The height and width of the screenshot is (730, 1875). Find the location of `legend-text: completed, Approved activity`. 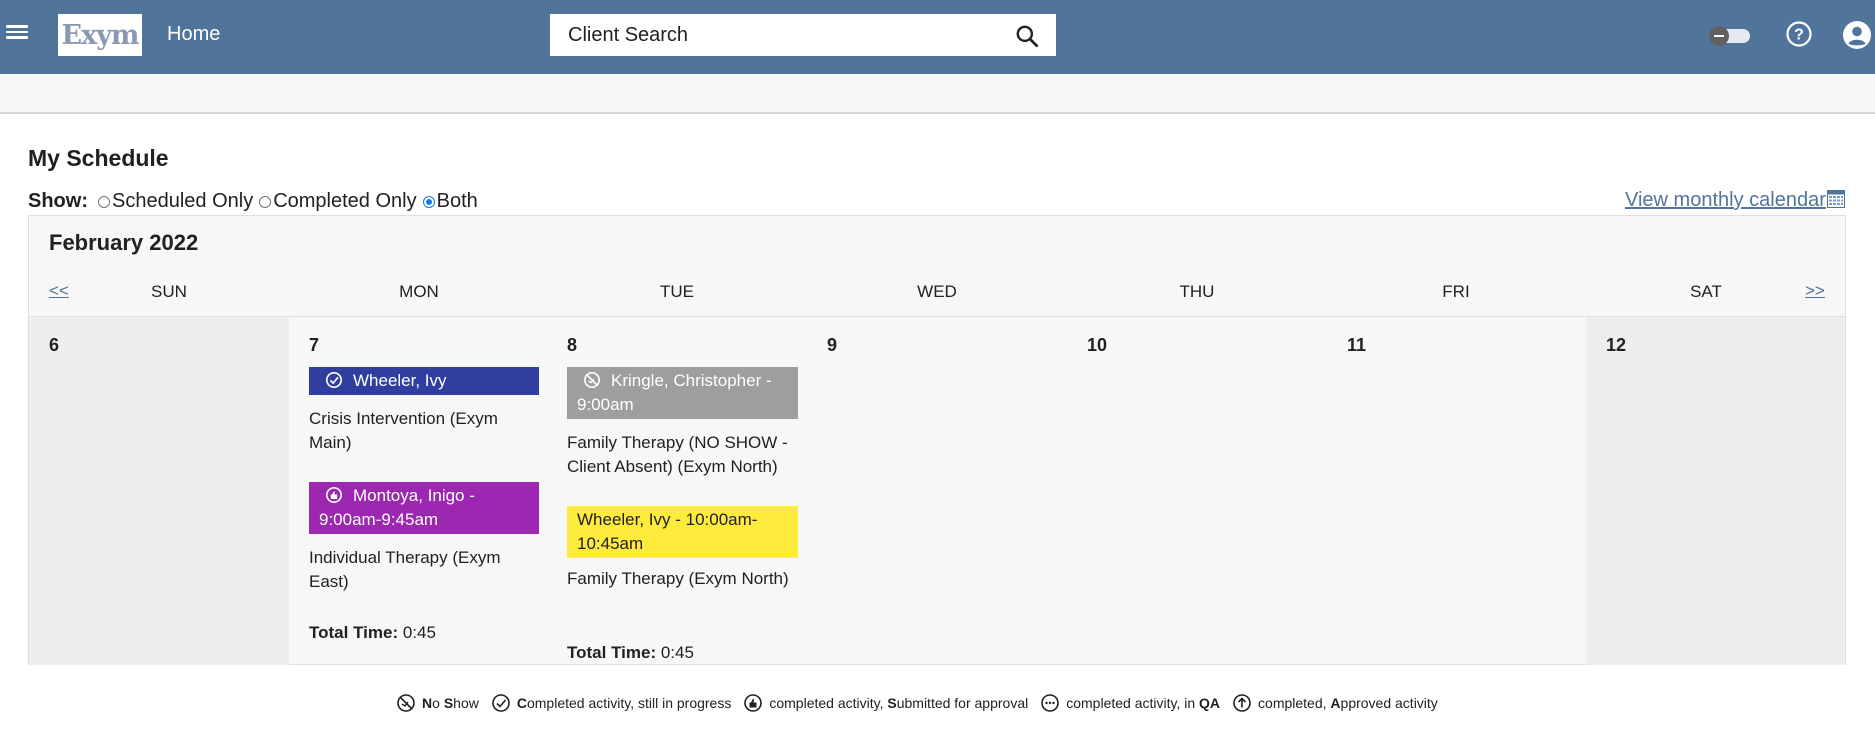

legend-text: completed, Approved activity is located at coordinates (1348, 703).